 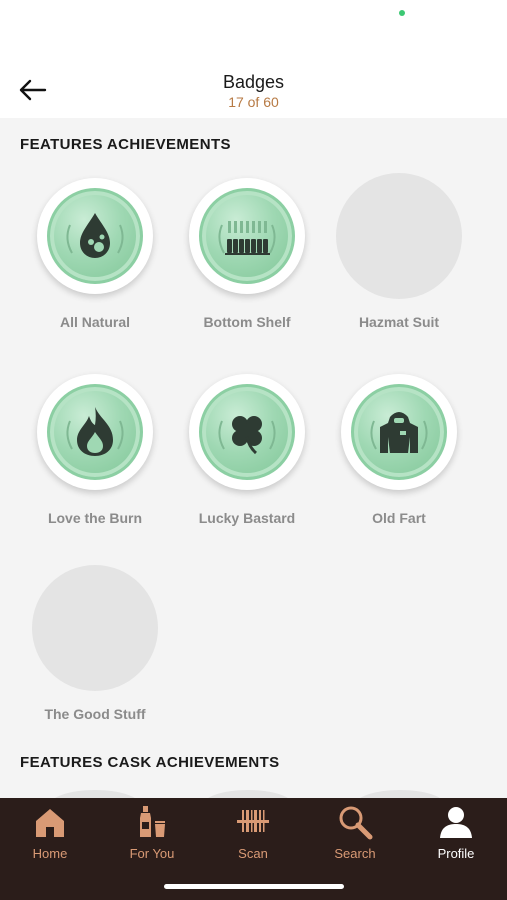 I want to click on badge-all-natural: All Natural, so click(x=95, y=263).